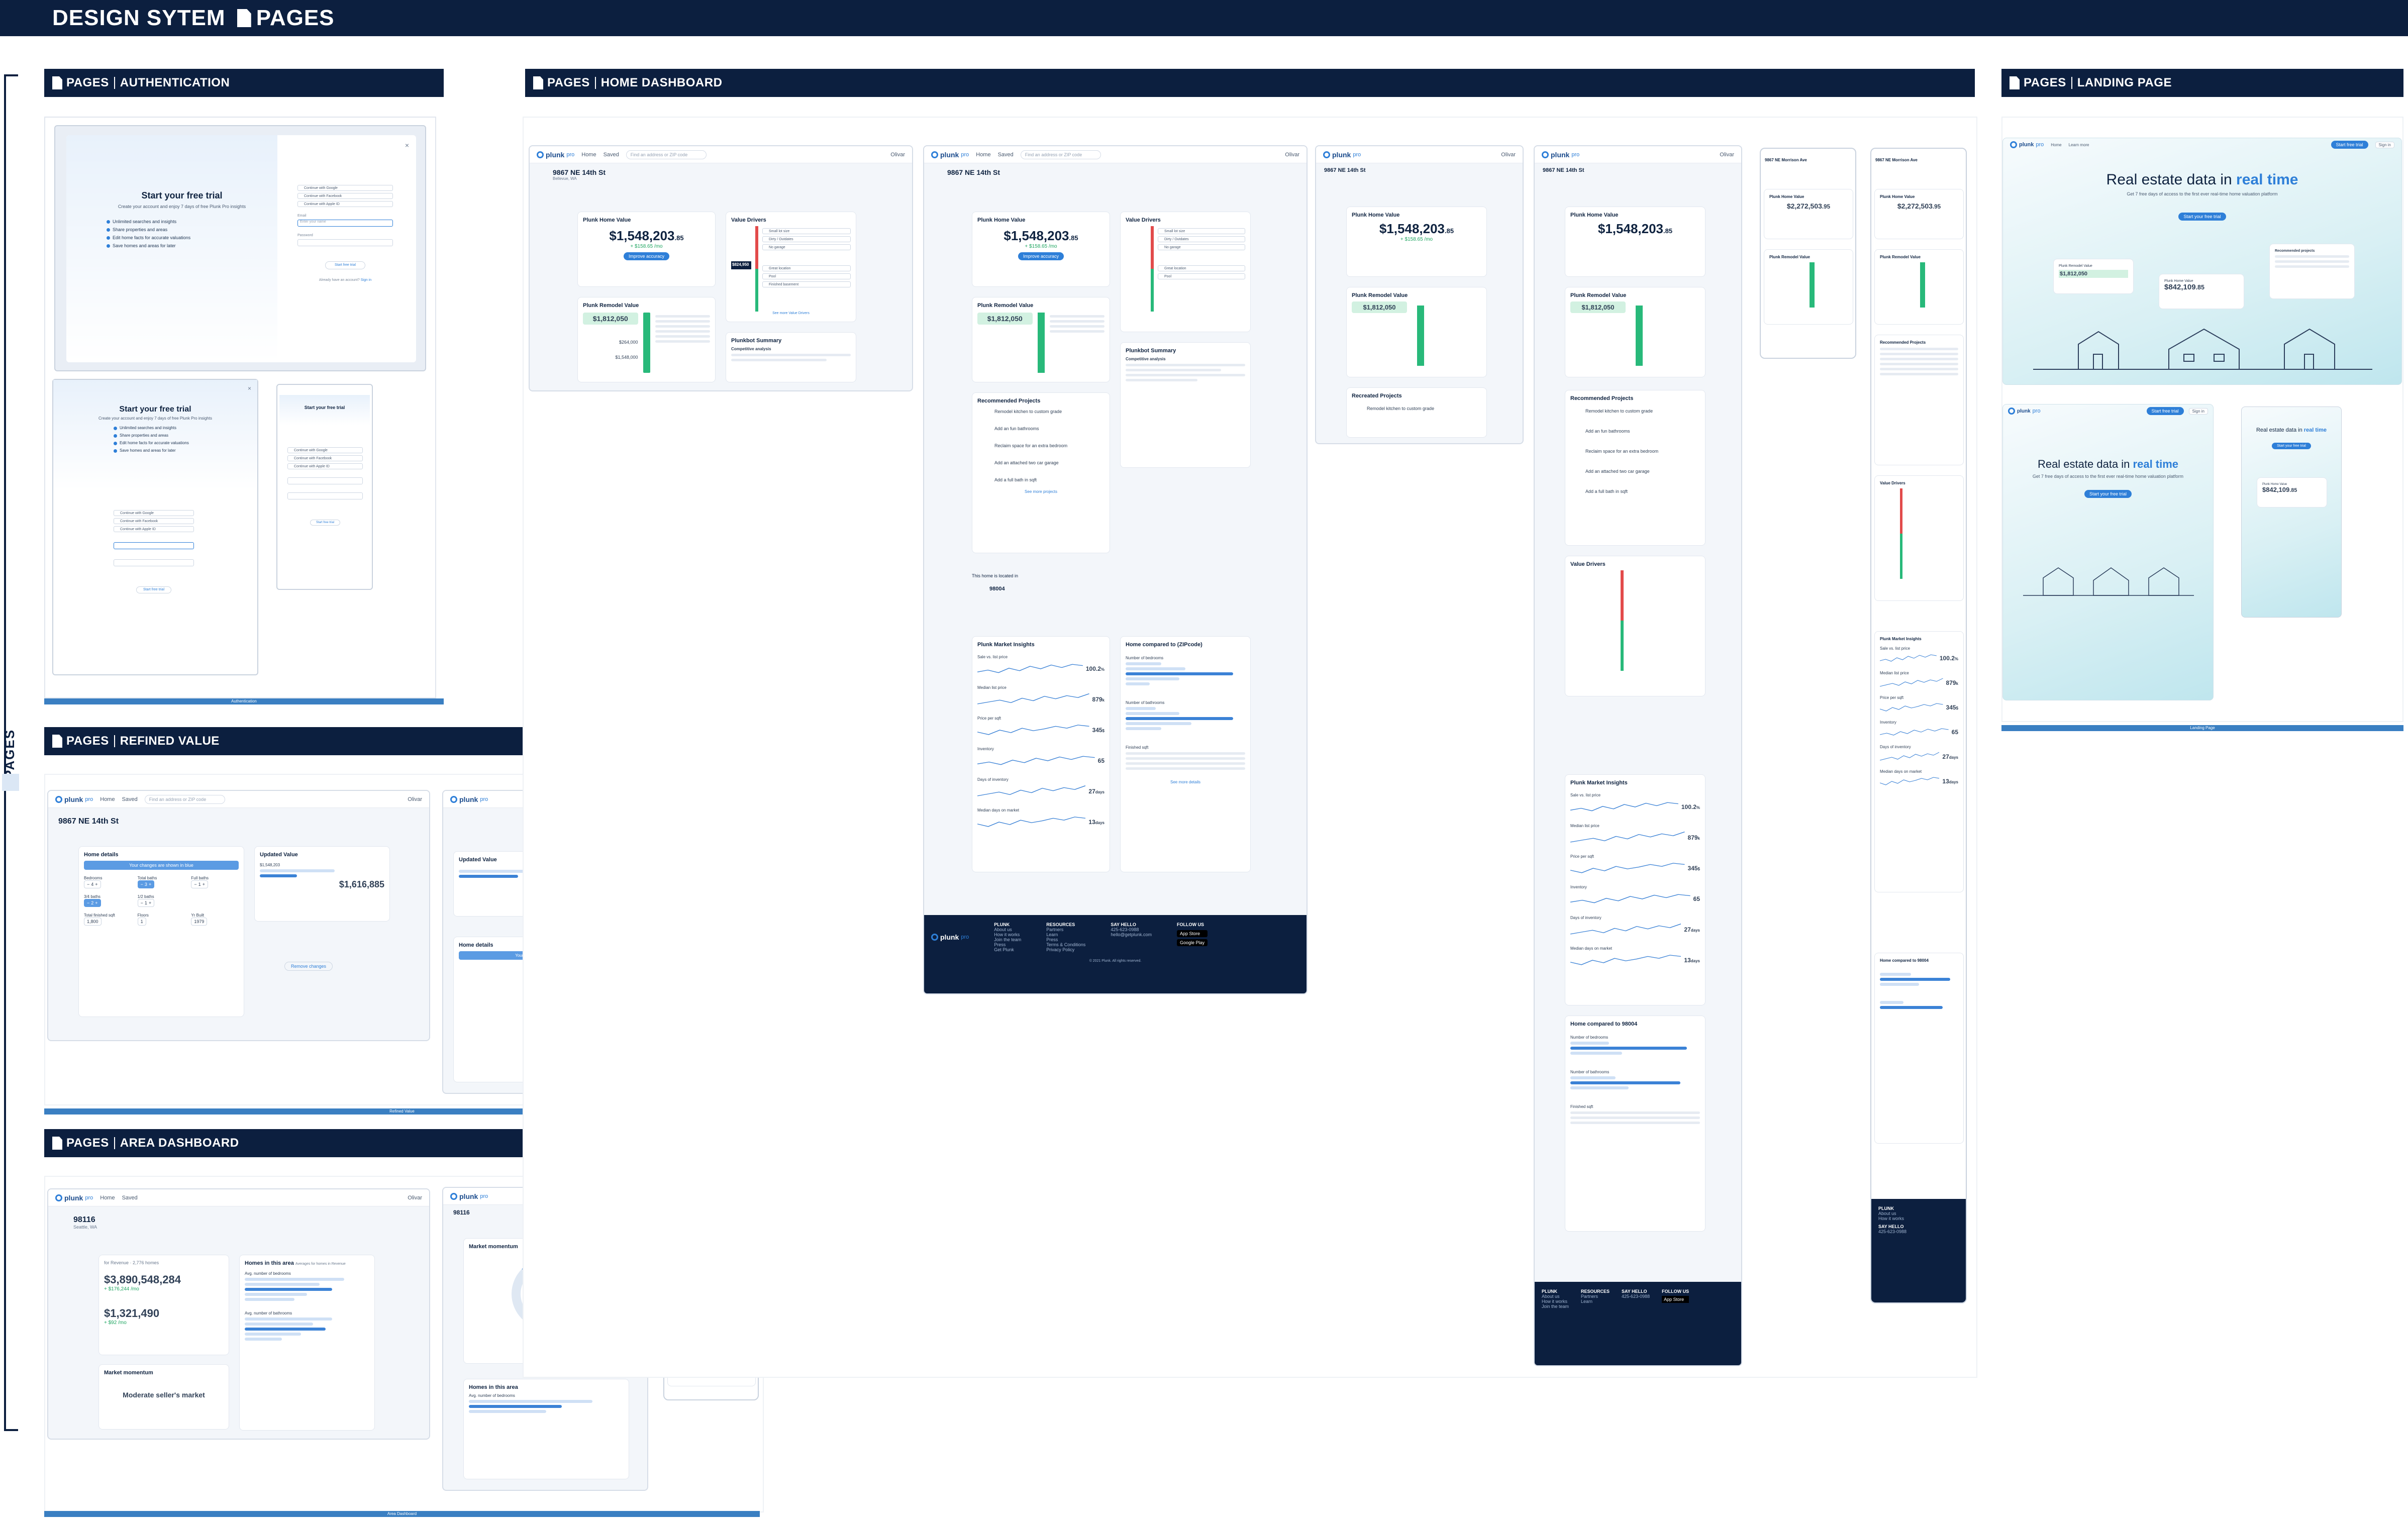  I want to click on metric-label: Median days on market, so click(1591, 948).